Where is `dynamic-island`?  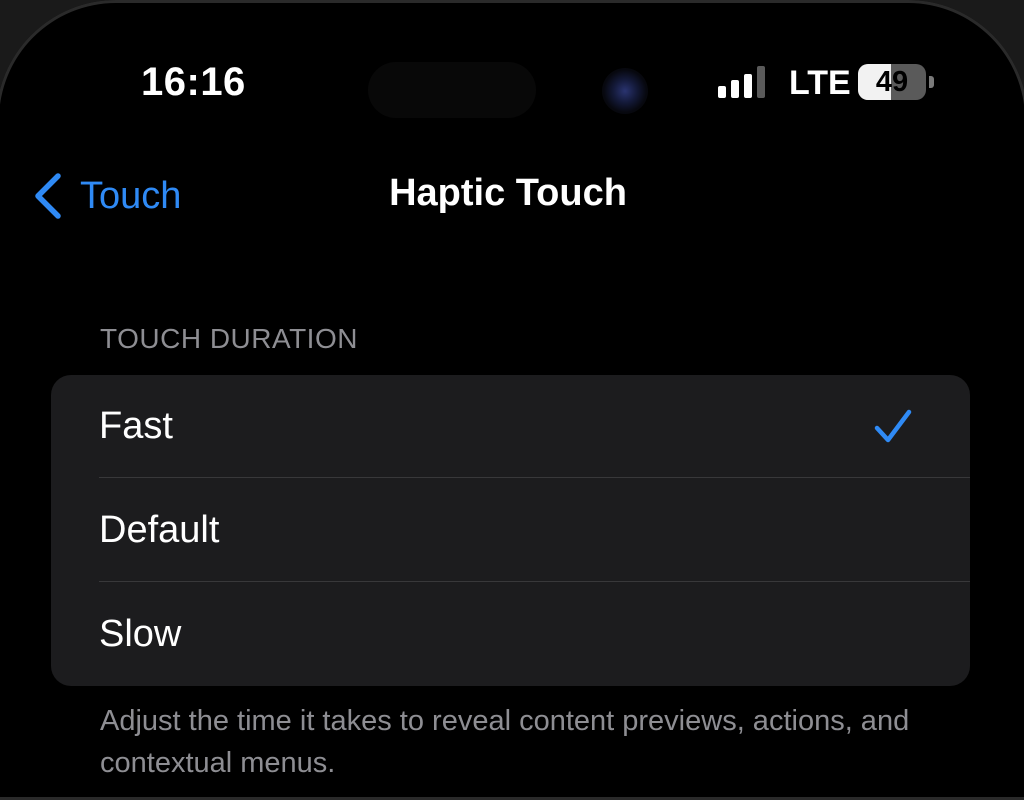 dynamic-island is located at coordinates (452, 90).